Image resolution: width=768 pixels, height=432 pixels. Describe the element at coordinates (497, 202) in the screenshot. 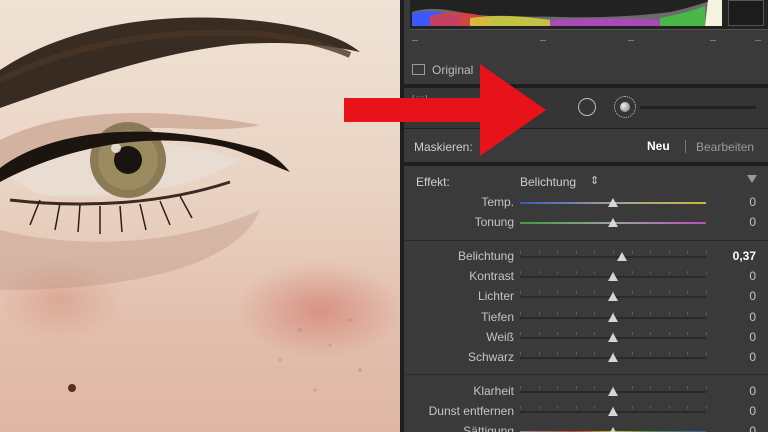

I see `slider-label: Temp.` at that location.